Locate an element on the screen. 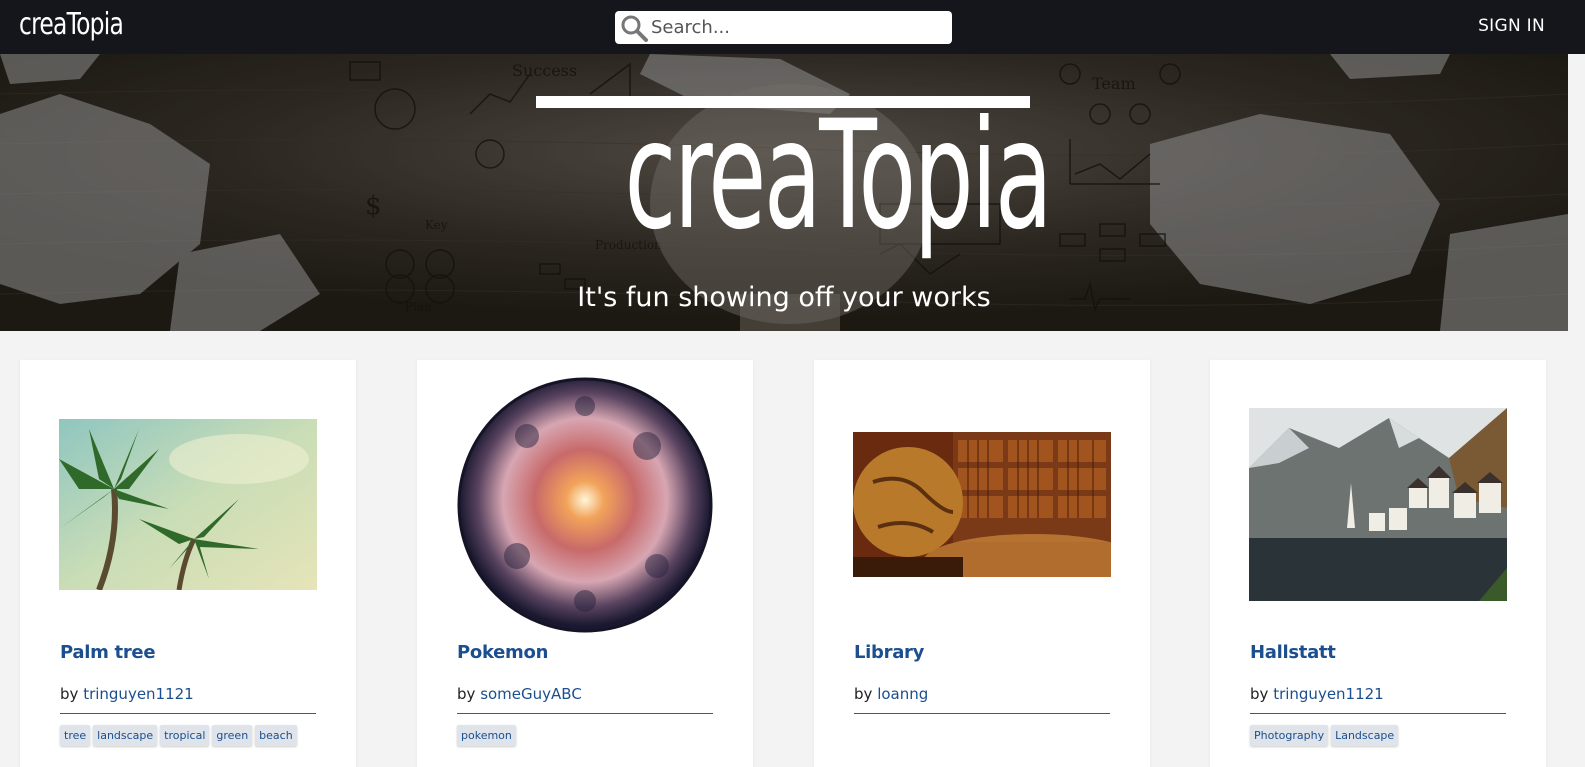 Image resolution: width=1585 pixels, height=767 pixels. artwork-title: Hallstatt is located at coordinates (1293, 652).